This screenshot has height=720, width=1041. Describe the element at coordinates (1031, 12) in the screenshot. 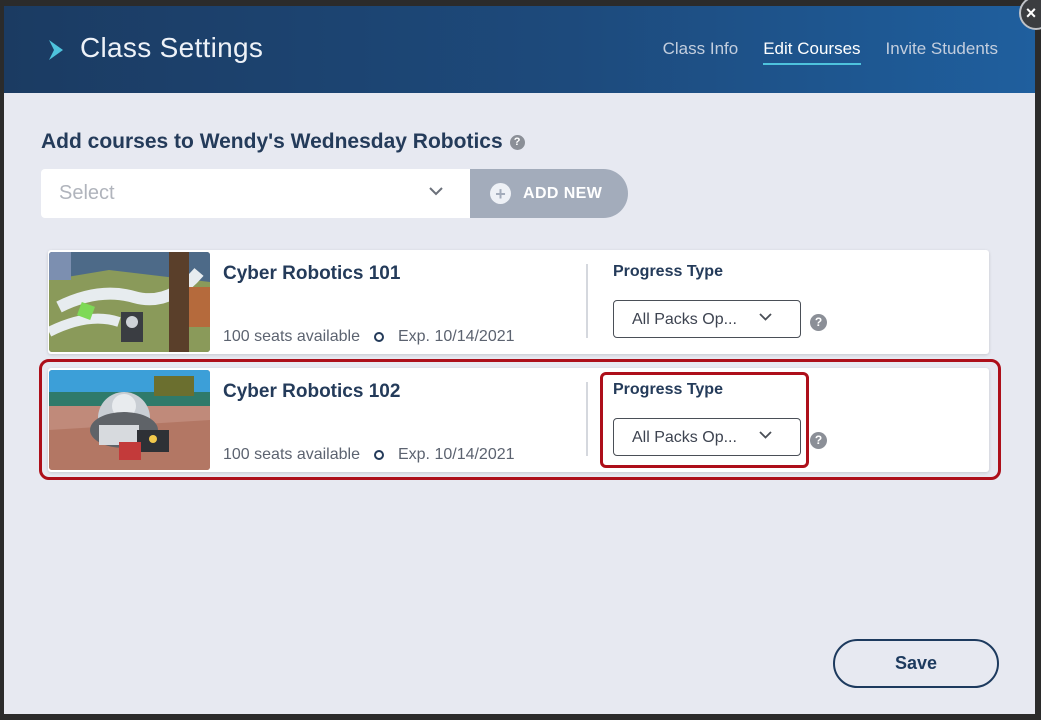

I see `close-icon: ×` at that location.